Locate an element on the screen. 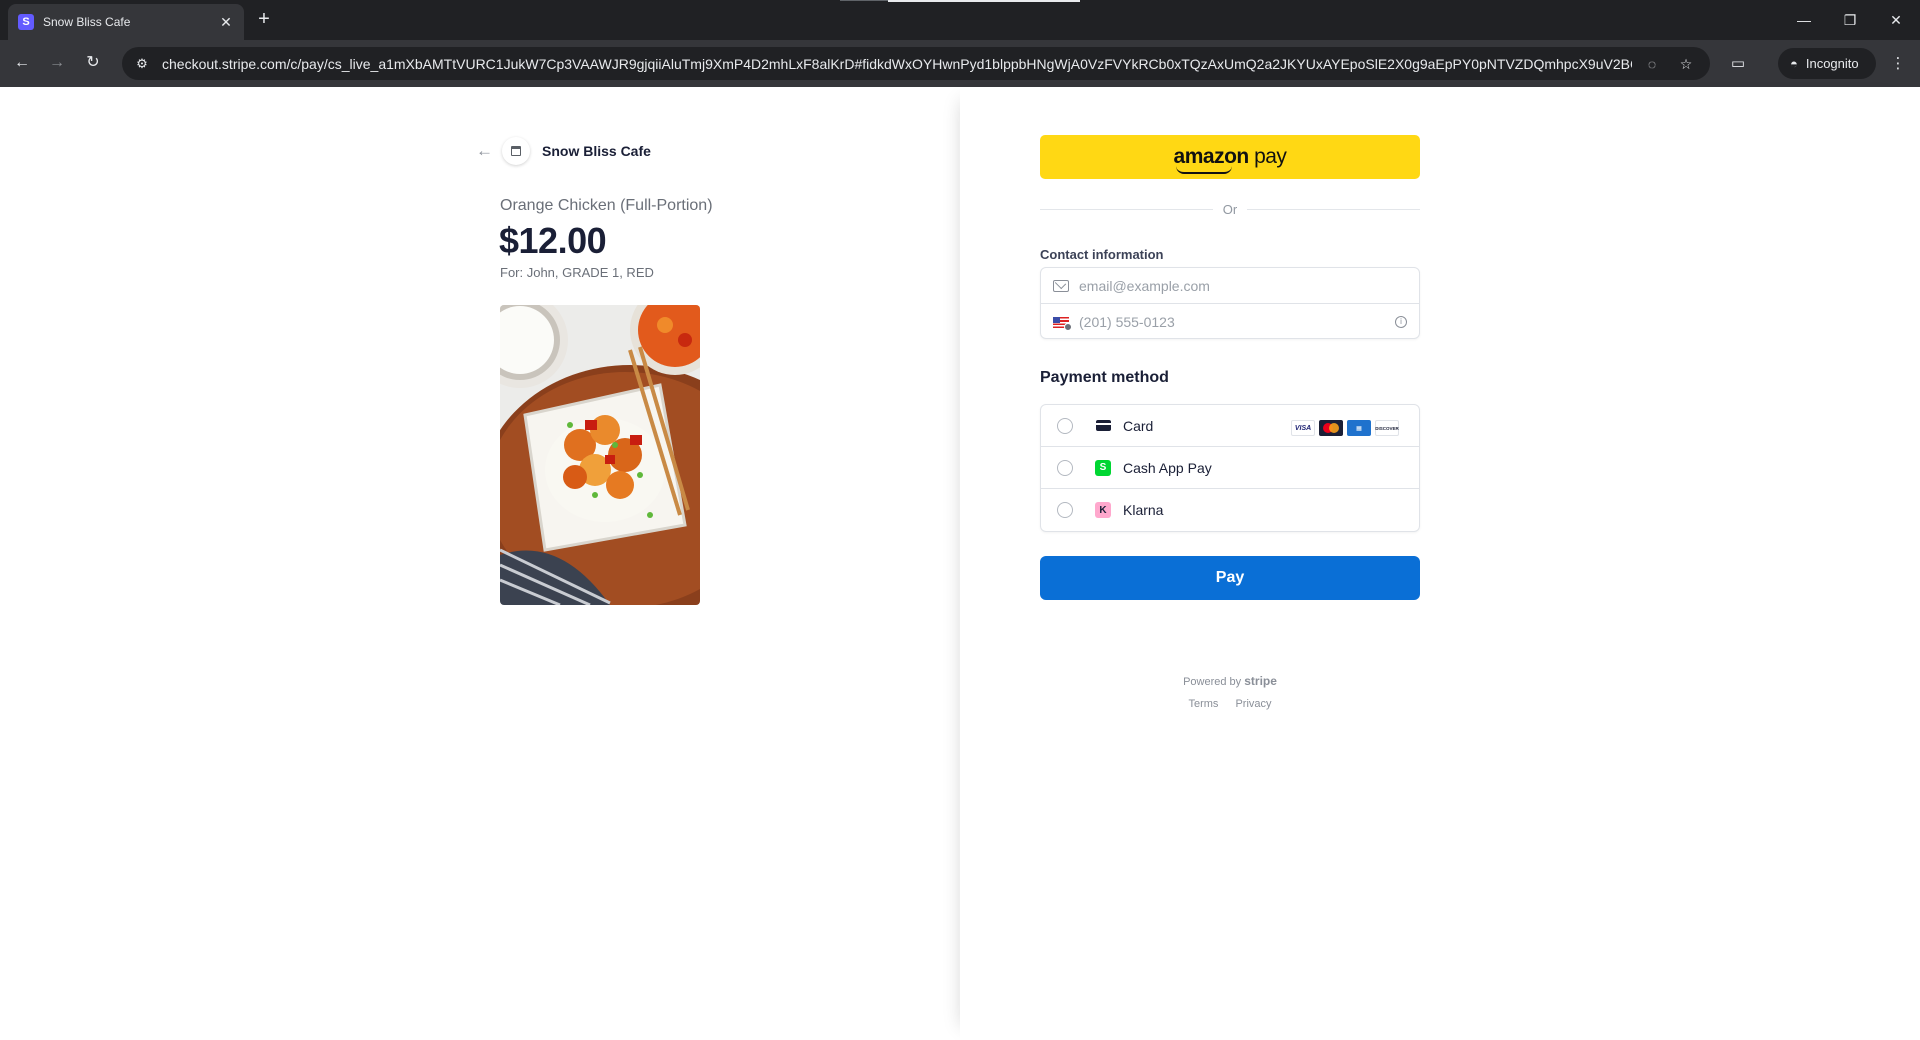 This screenshot has height=1040, width=1920. visa-icon: VISA is located at coordinates (1303, 428).